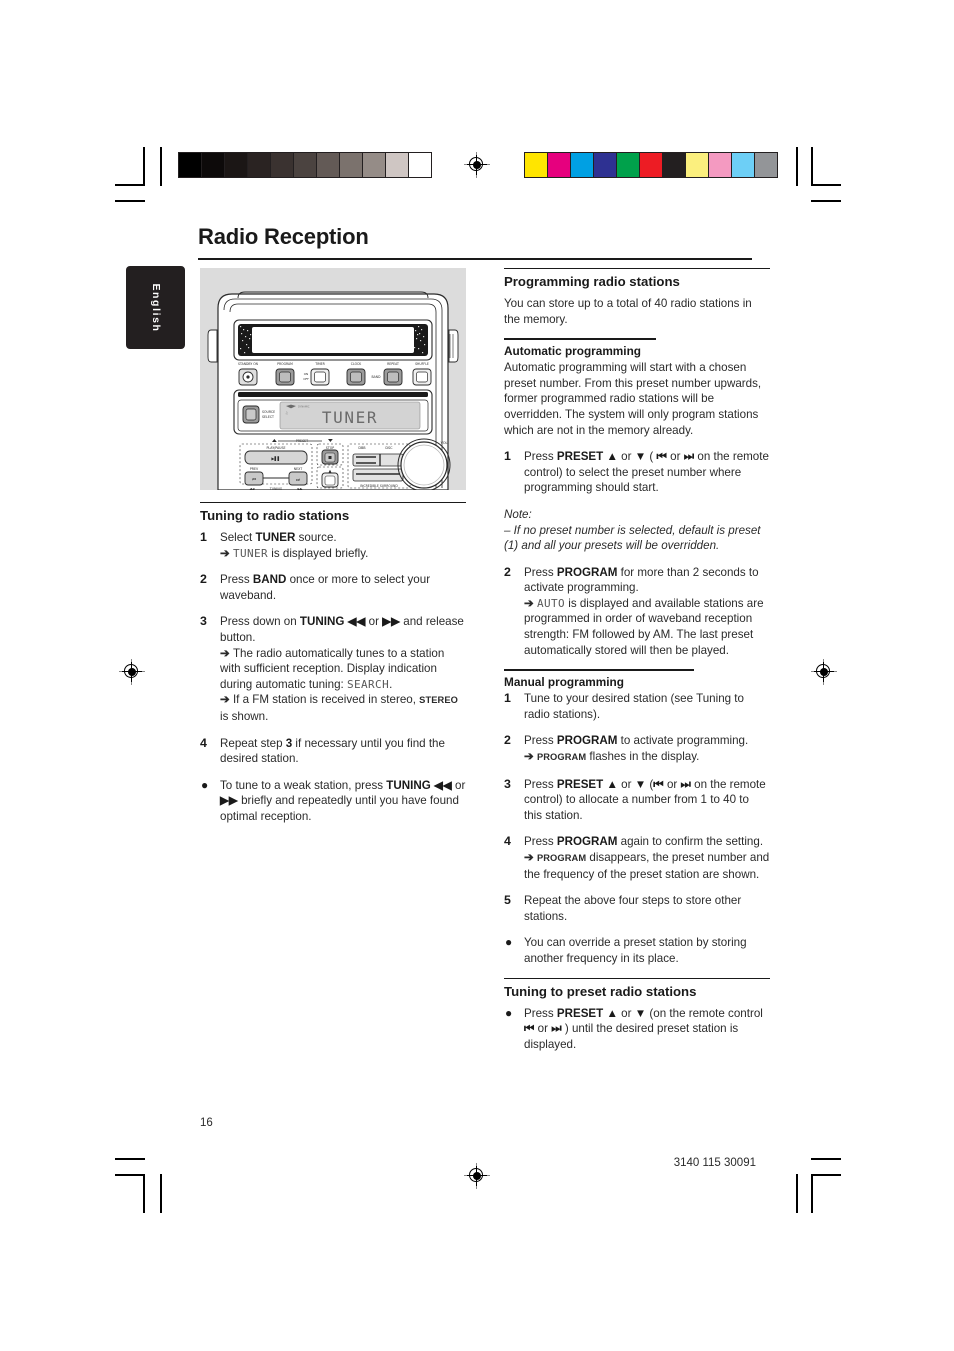 The width and height of the screenshot is (954, 1351). I want to click on emphasis-control-name: ▼, so click(640, 784).